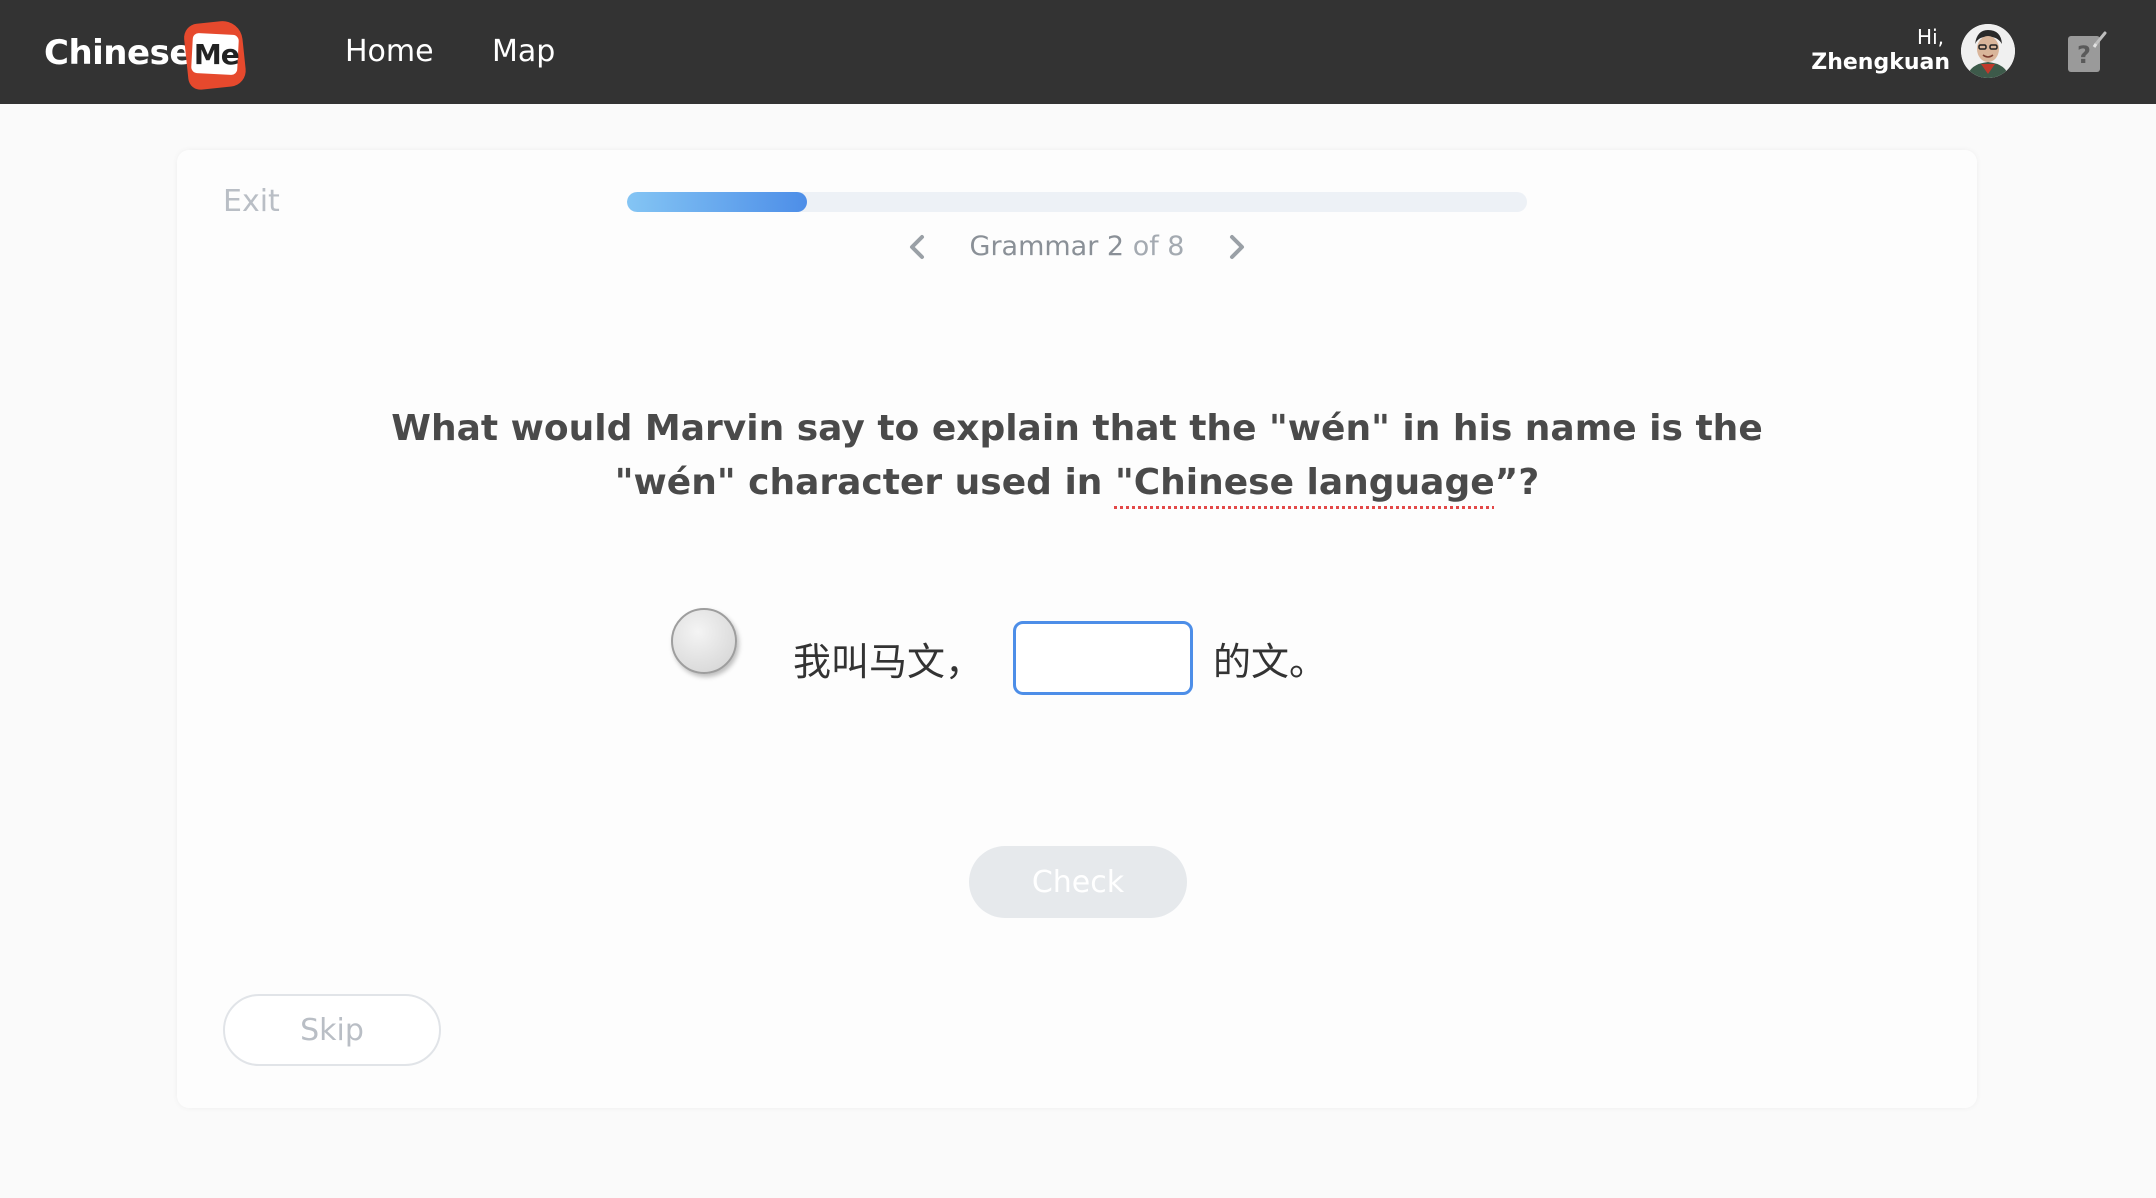  Describe the element at coordinates (1078, 52) in the screenshot. I see `top-nav-bar: Chinese Me Home Map Hi, Zhengkuan ?` at that location.